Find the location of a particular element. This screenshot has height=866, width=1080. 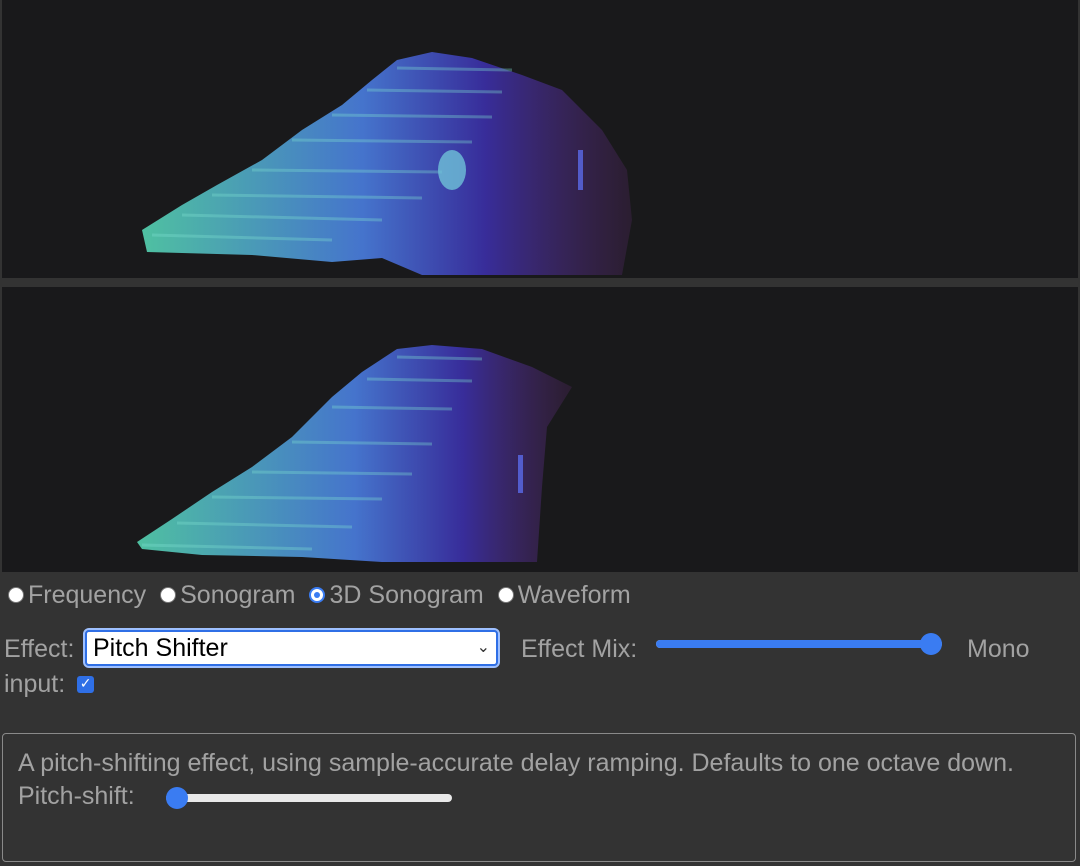

mode-frequency-label: Frequency is located at coordinates (87, 594).